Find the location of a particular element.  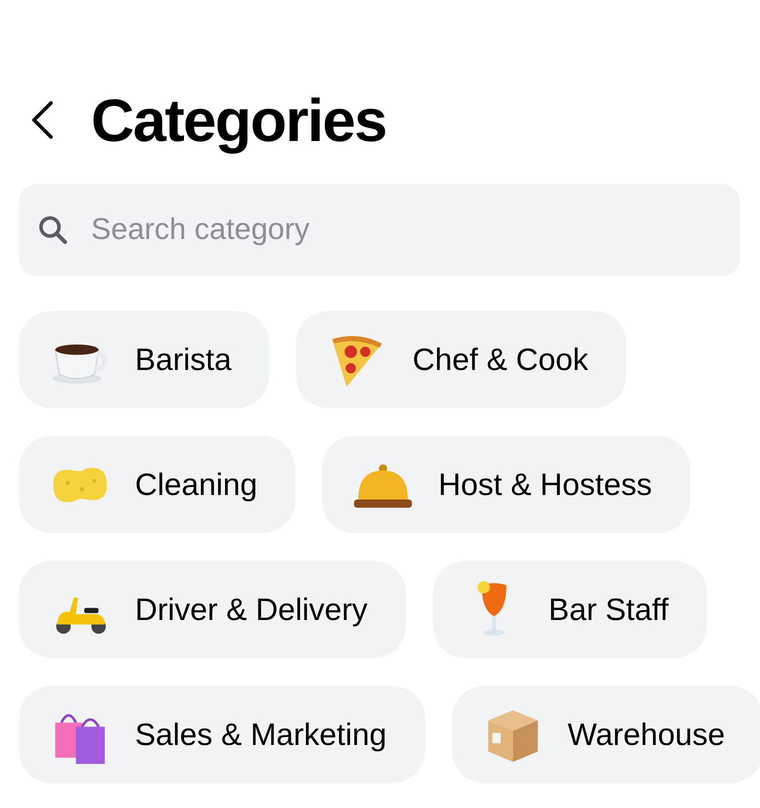

back-button is located at coordinates (42, 120).